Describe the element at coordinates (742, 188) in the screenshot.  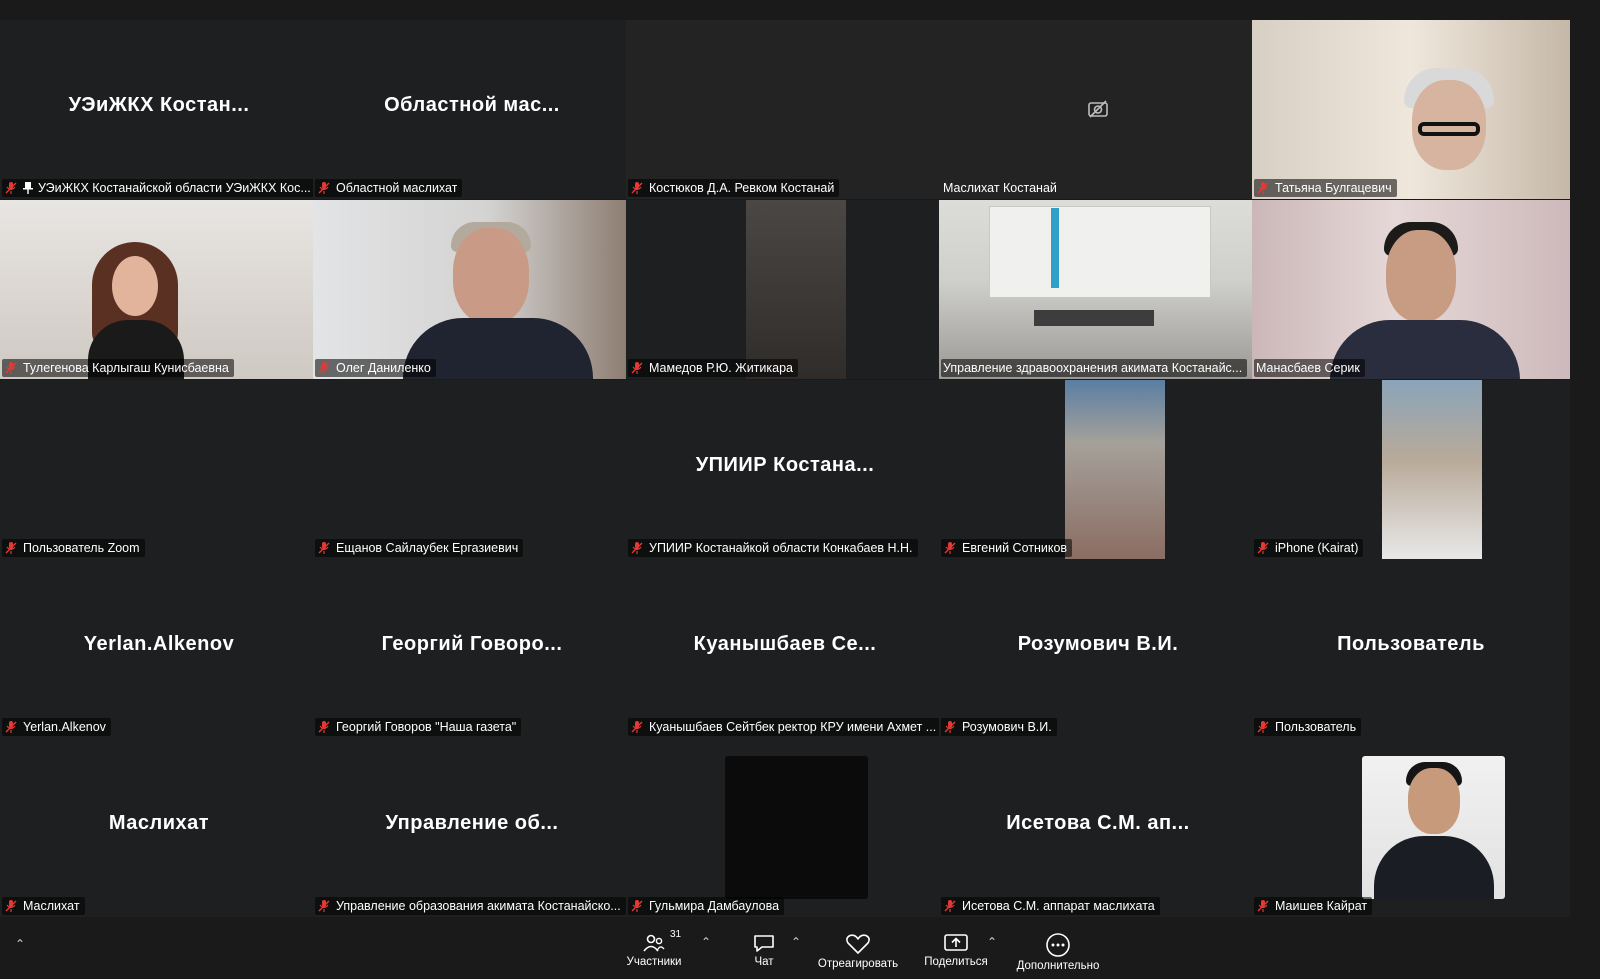
I see `participant-name: Костюков Д.А. Ревком Костанай` at that location.